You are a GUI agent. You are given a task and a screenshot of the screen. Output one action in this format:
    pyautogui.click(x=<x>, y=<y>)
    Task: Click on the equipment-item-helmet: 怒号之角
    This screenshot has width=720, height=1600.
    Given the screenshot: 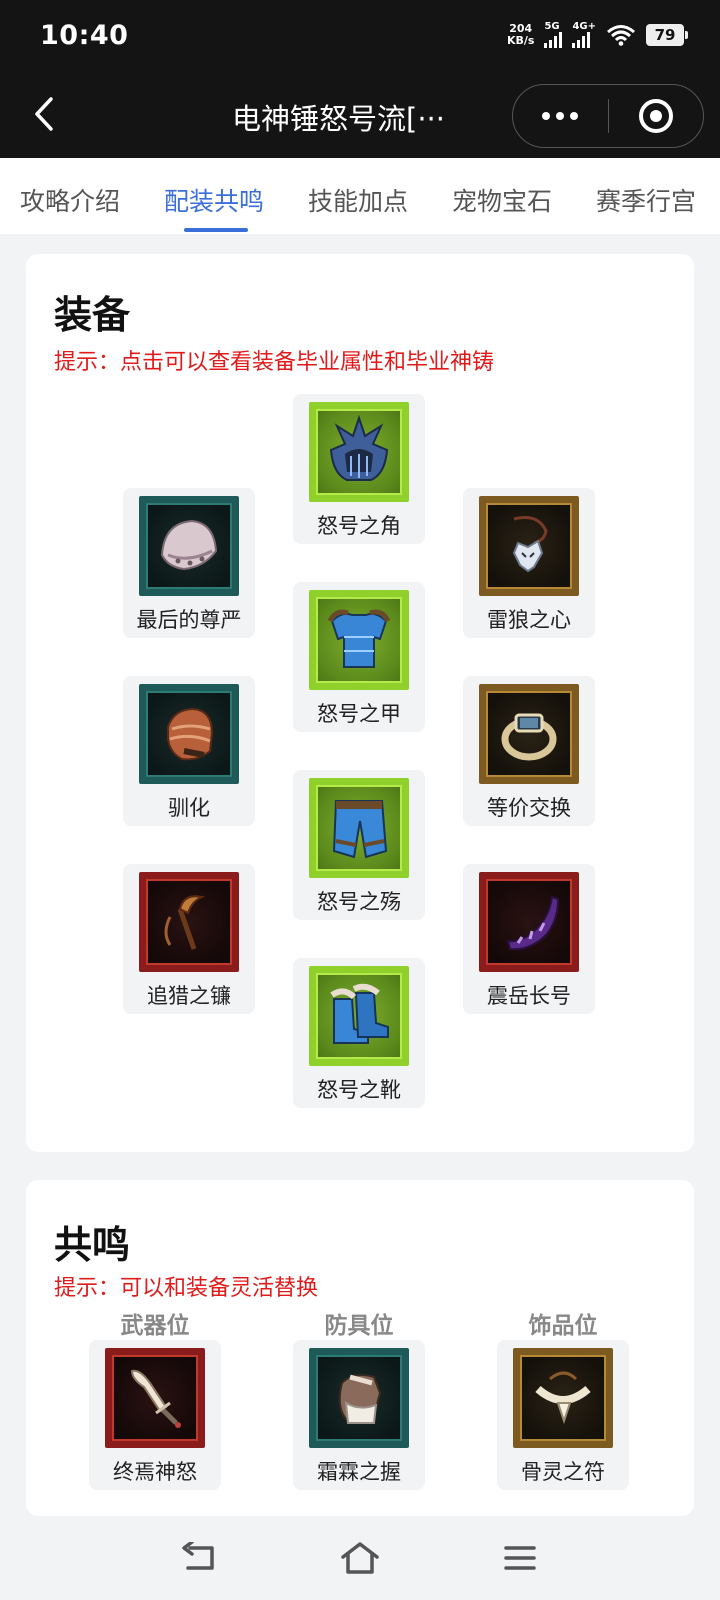 What is the action you would take?
    pyautogui.click(x=359, y=469)
    